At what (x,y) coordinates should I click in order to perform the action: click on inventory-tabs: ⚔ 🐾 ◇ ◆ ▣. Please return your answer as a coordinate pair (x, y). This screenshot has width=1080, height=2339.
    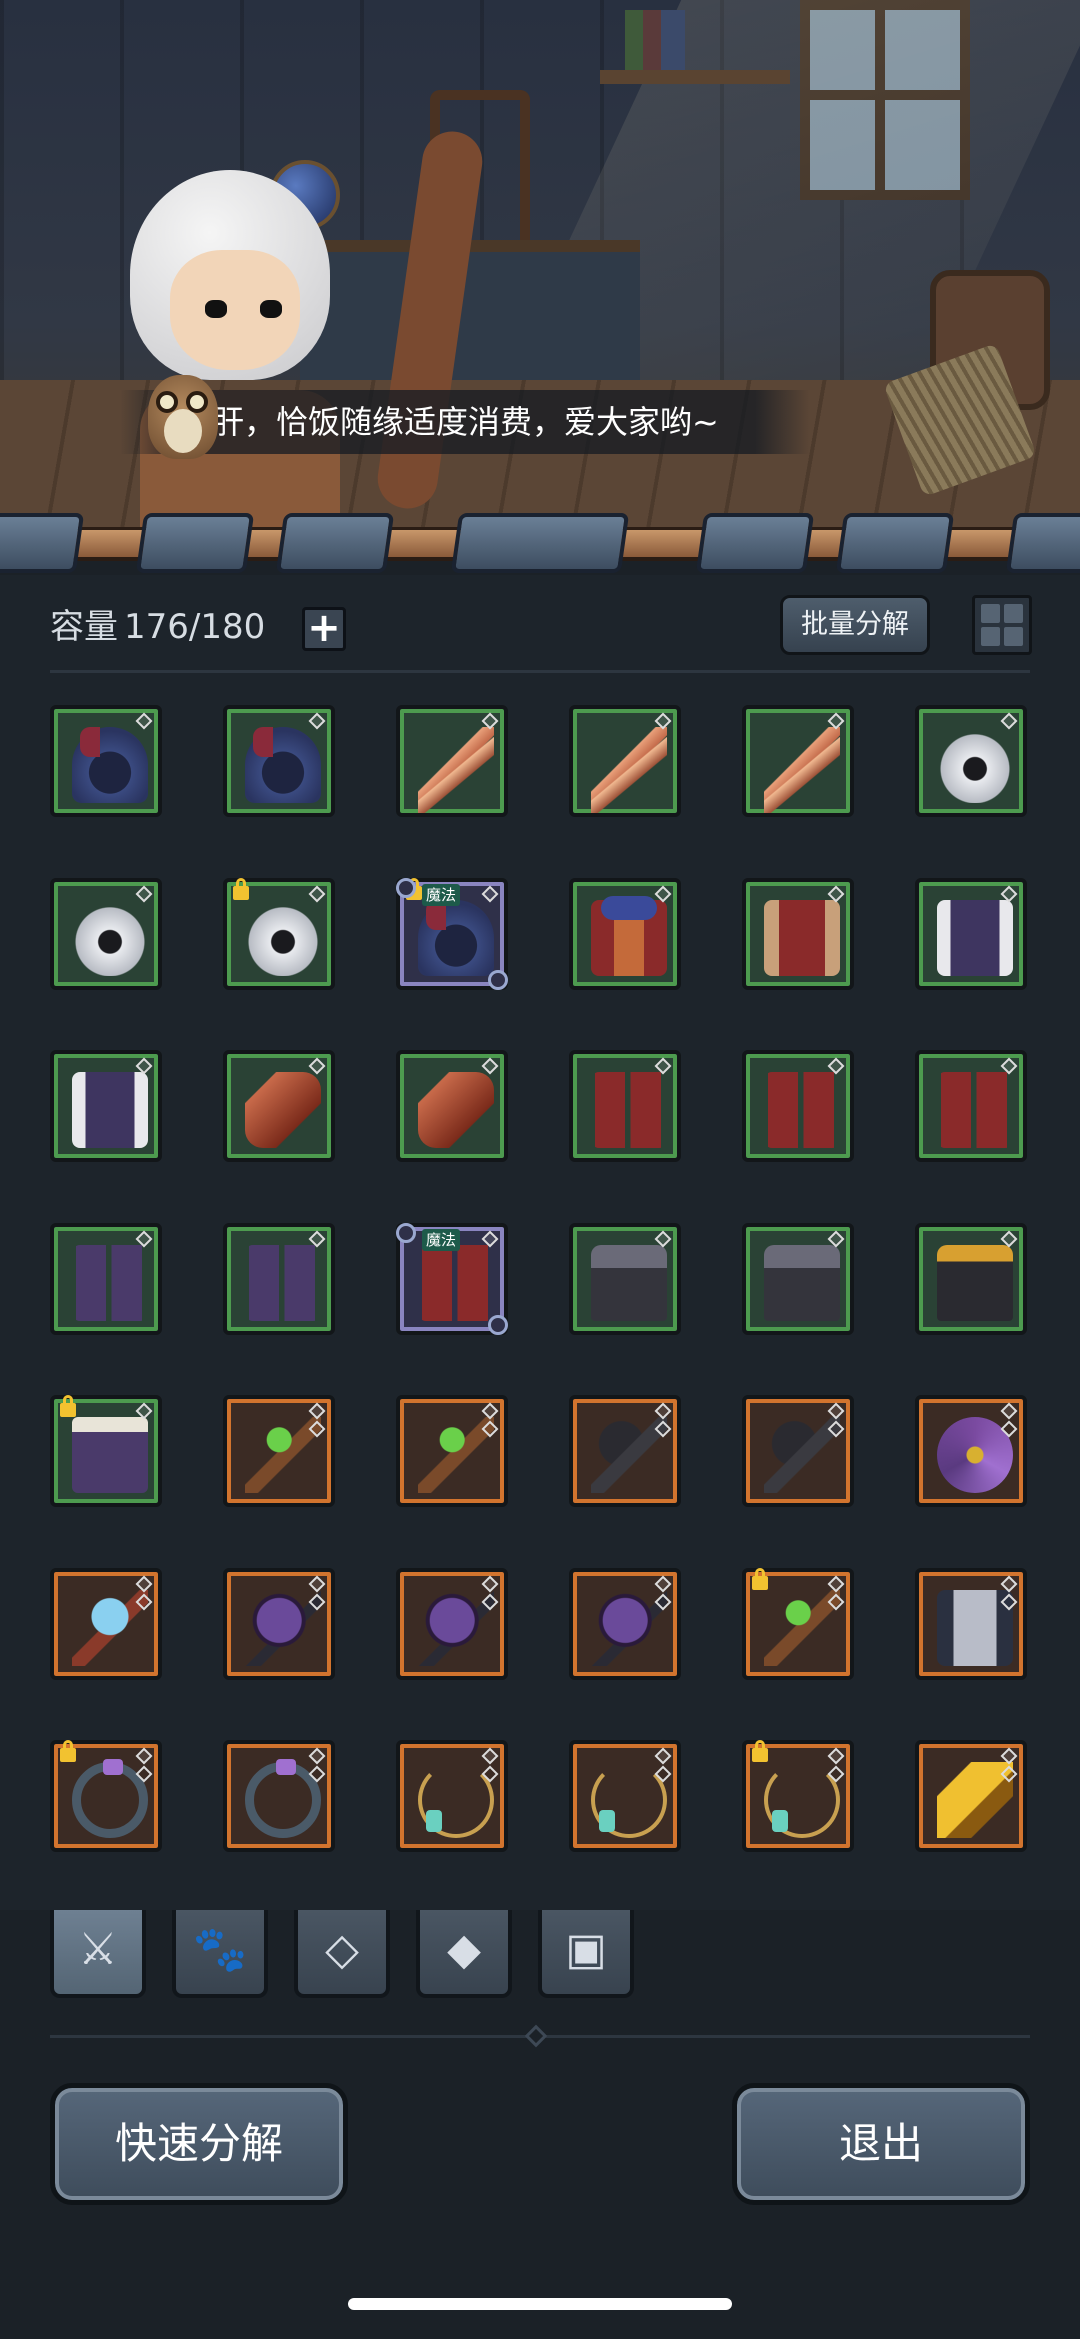
    Looking at the image, I should click on (540, 1960).